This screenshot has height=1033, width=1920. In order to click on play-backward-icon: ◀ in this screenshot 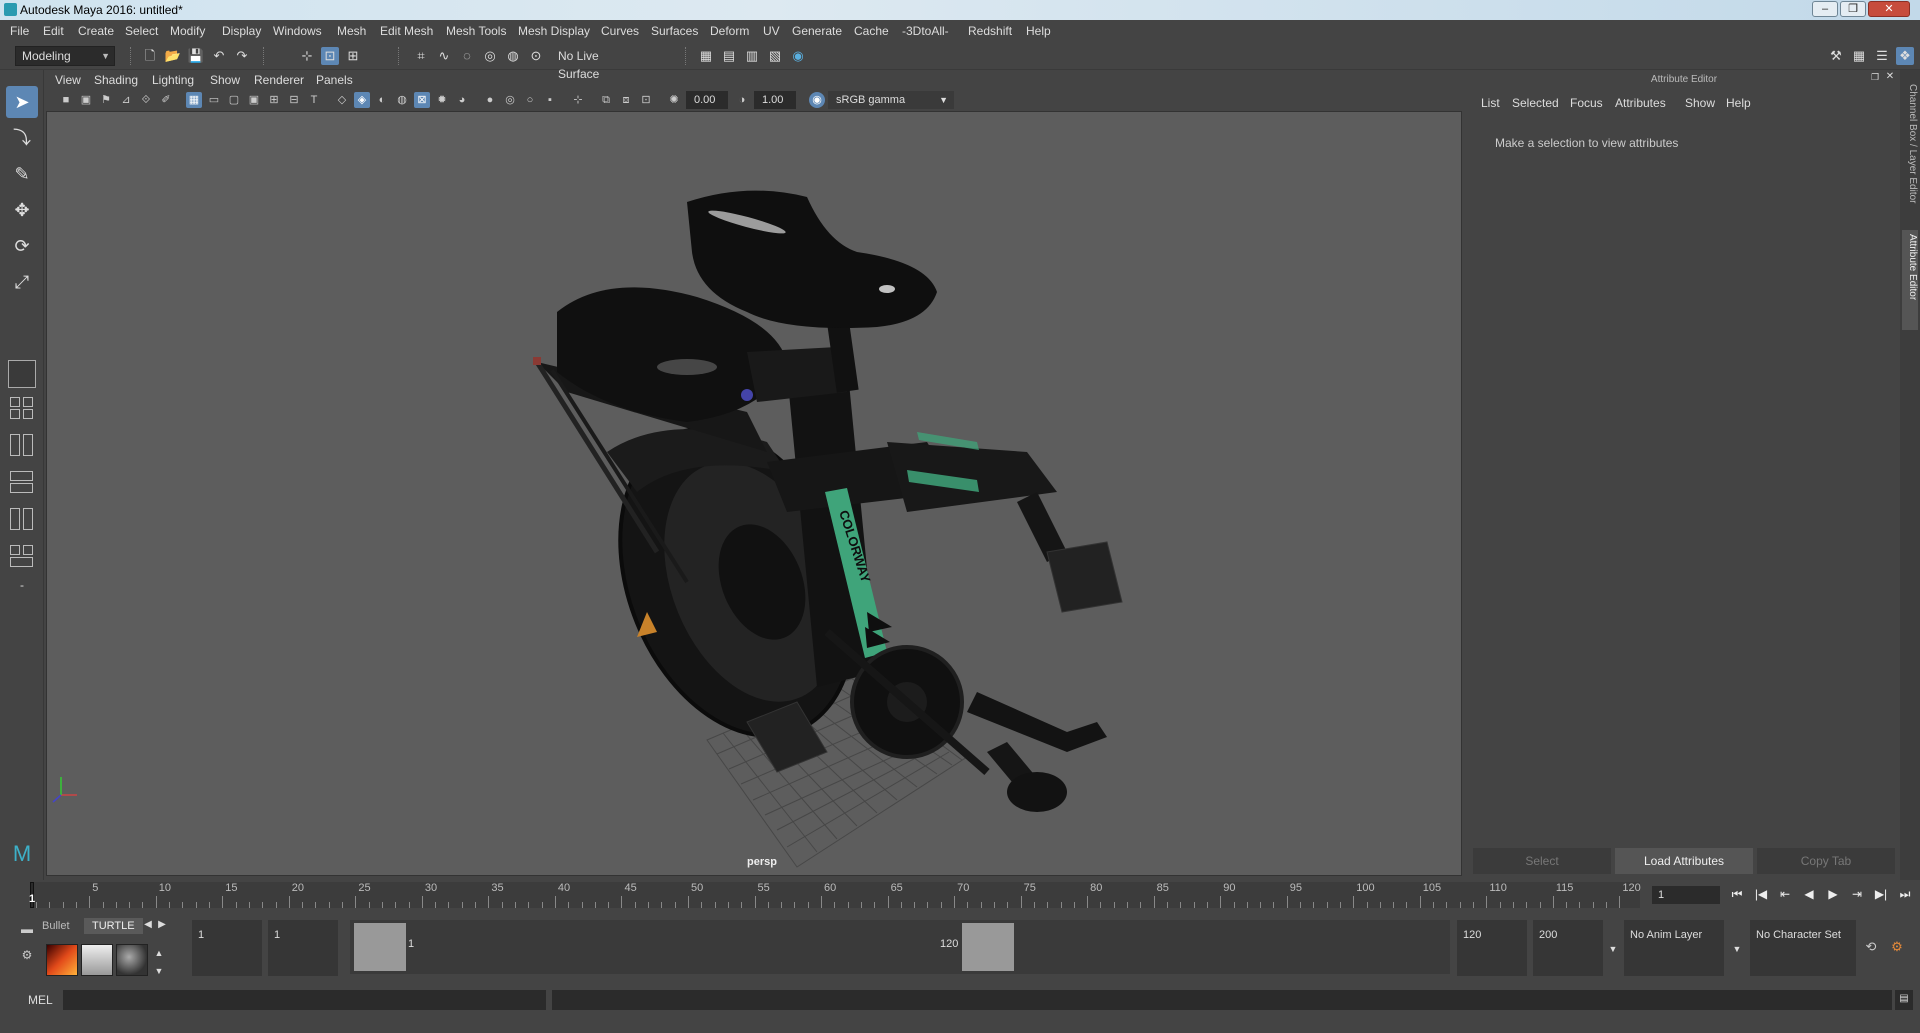, I will do `click(1809, 894)`.